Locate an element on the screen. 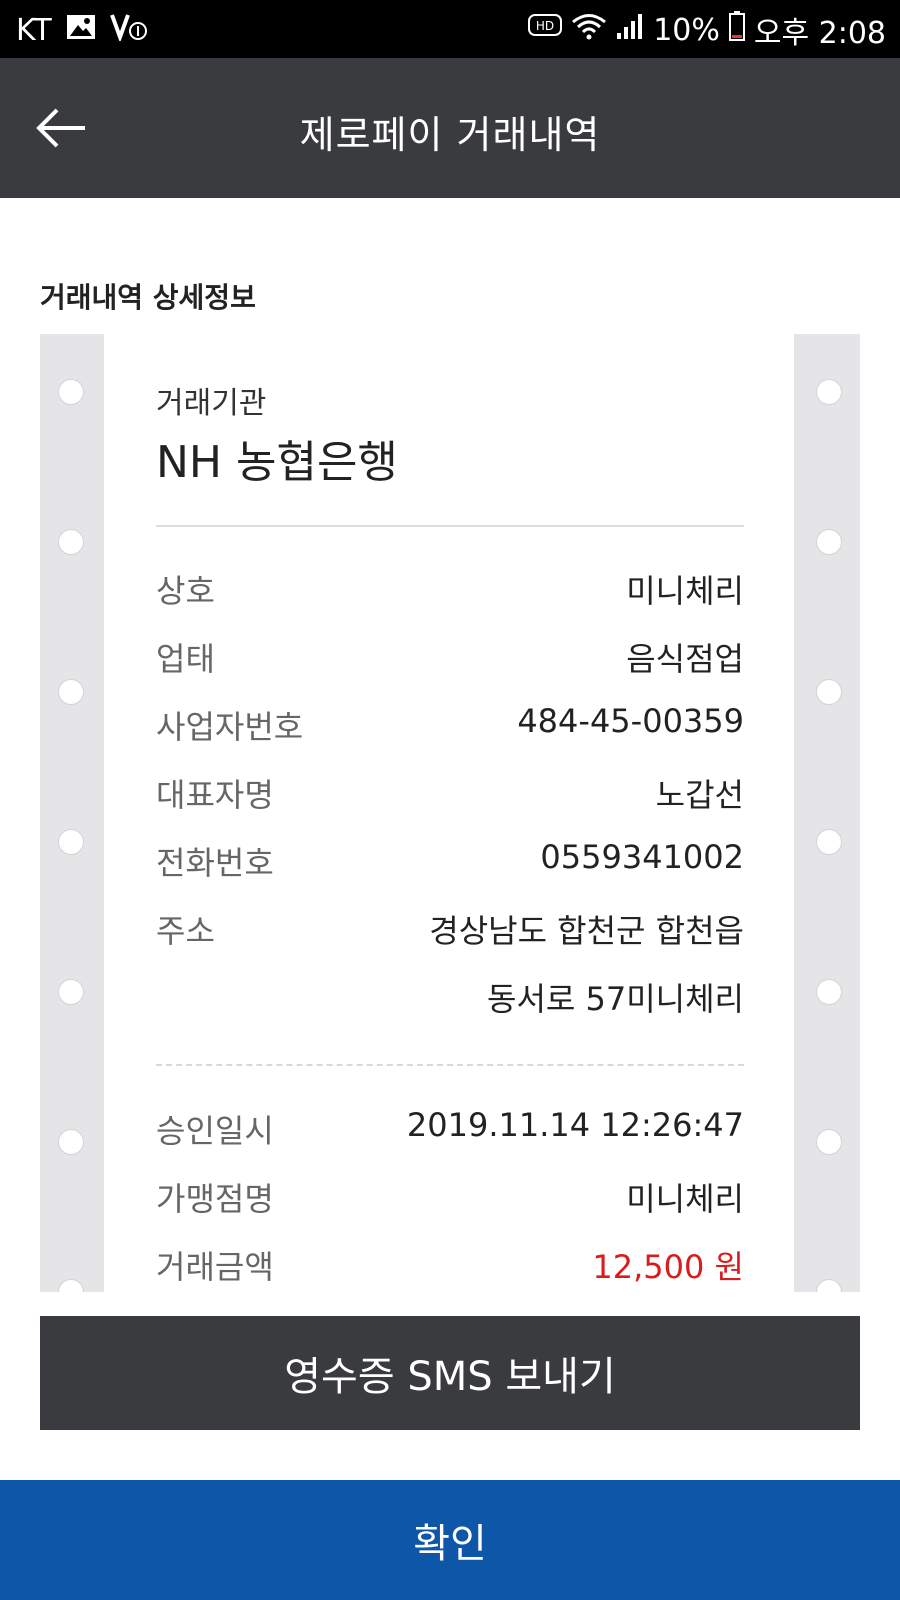 The width and height of the screenshot is (900, 1600). address-value-line1: 경상남도 합천군 합천읍 is located at coordinates (586, 931).